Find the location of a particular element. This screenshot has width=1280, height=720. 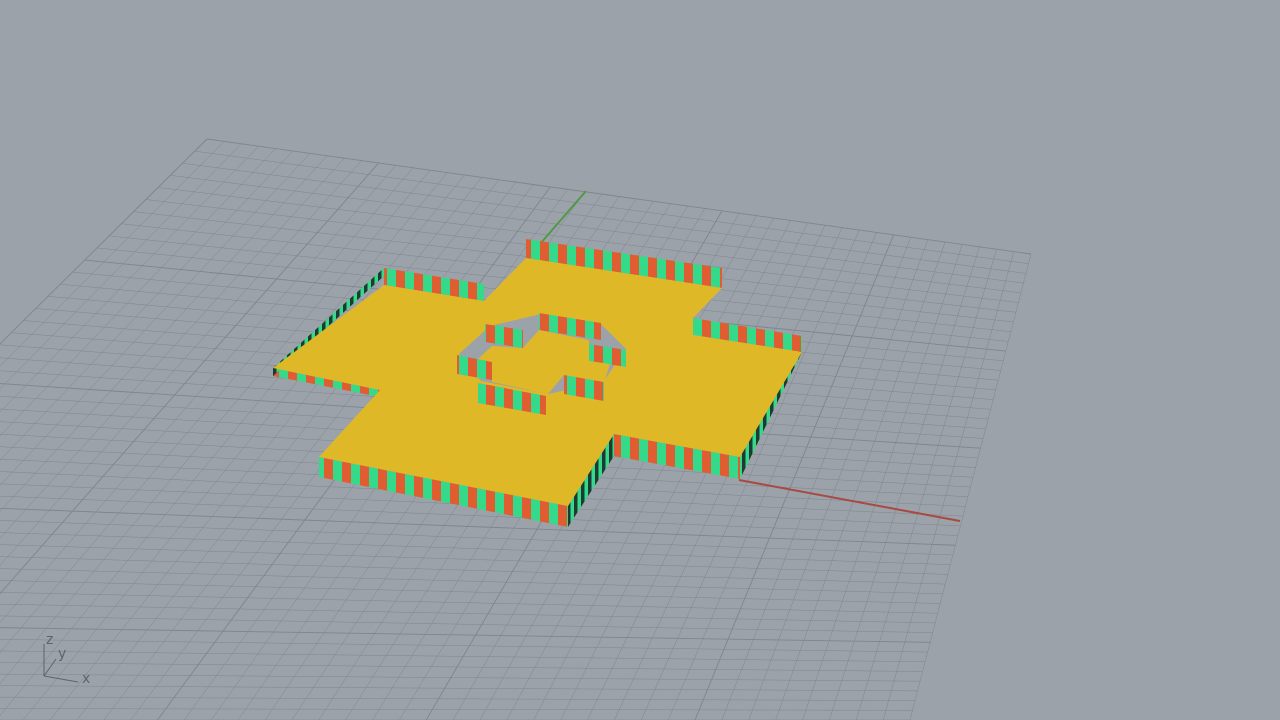

world-x-axis is located at coordinates (849, 500).